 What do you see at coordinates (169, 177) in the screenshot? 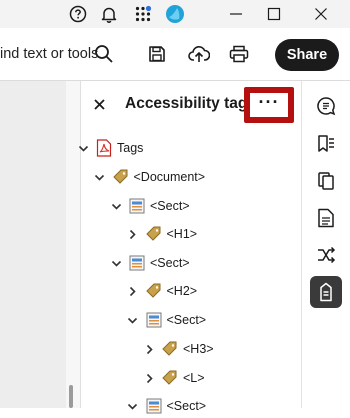
I see `tree-node-label: <Document>` at bounding box center [169, 177].